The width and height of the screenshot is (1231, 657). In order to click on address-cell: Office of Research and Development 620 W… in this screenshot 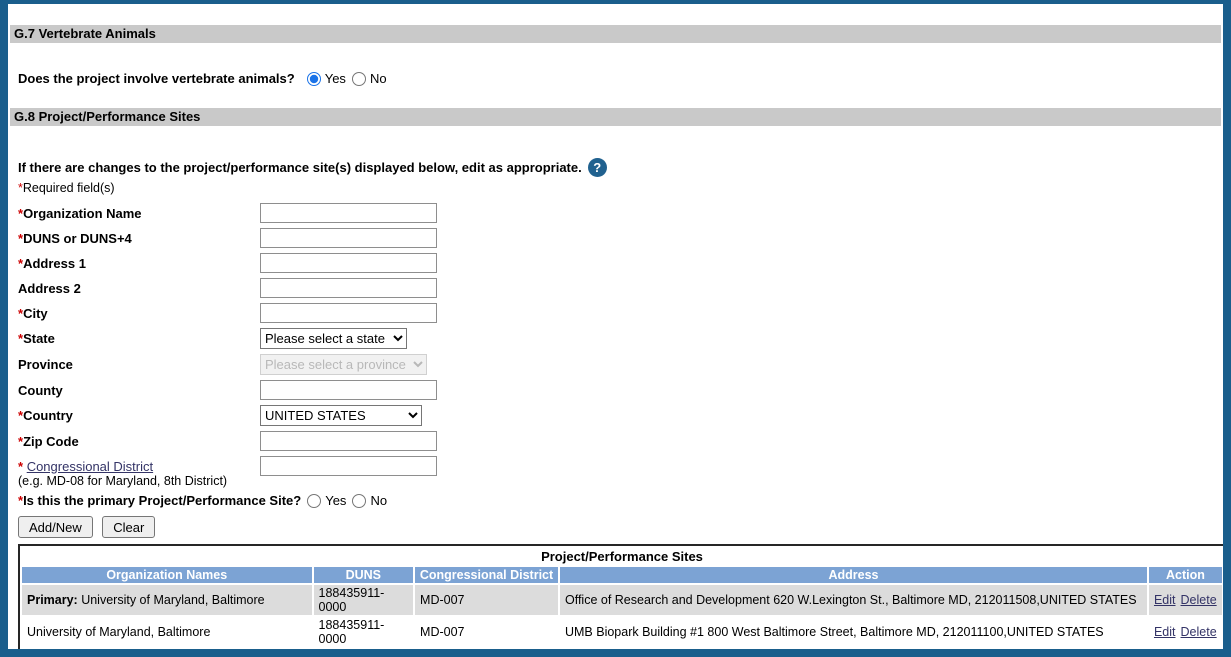, I will do `click(853, 600)`.